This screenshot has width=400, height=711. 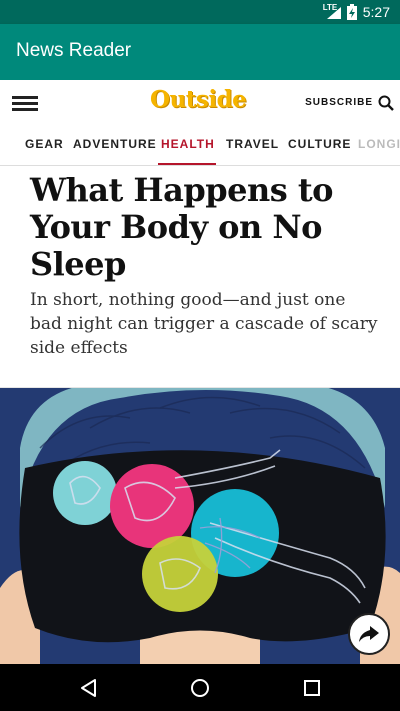 I want to click on battery-charging-icon, so click(x=351, y=12).